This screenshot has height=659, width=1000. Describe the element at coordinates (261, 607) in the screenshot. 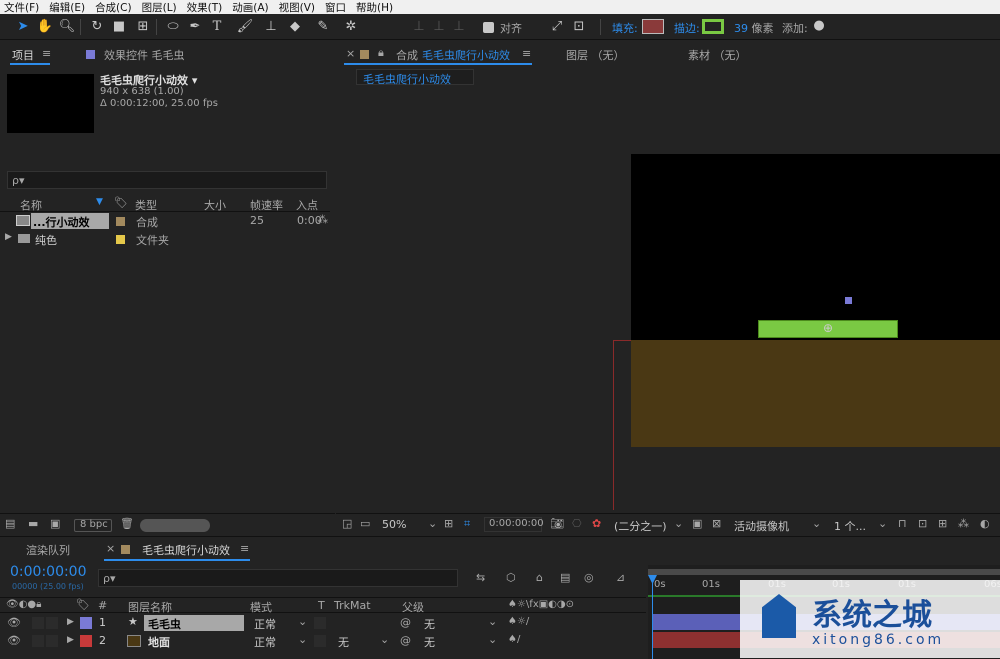

I see `col-mode: 模式` at that location.